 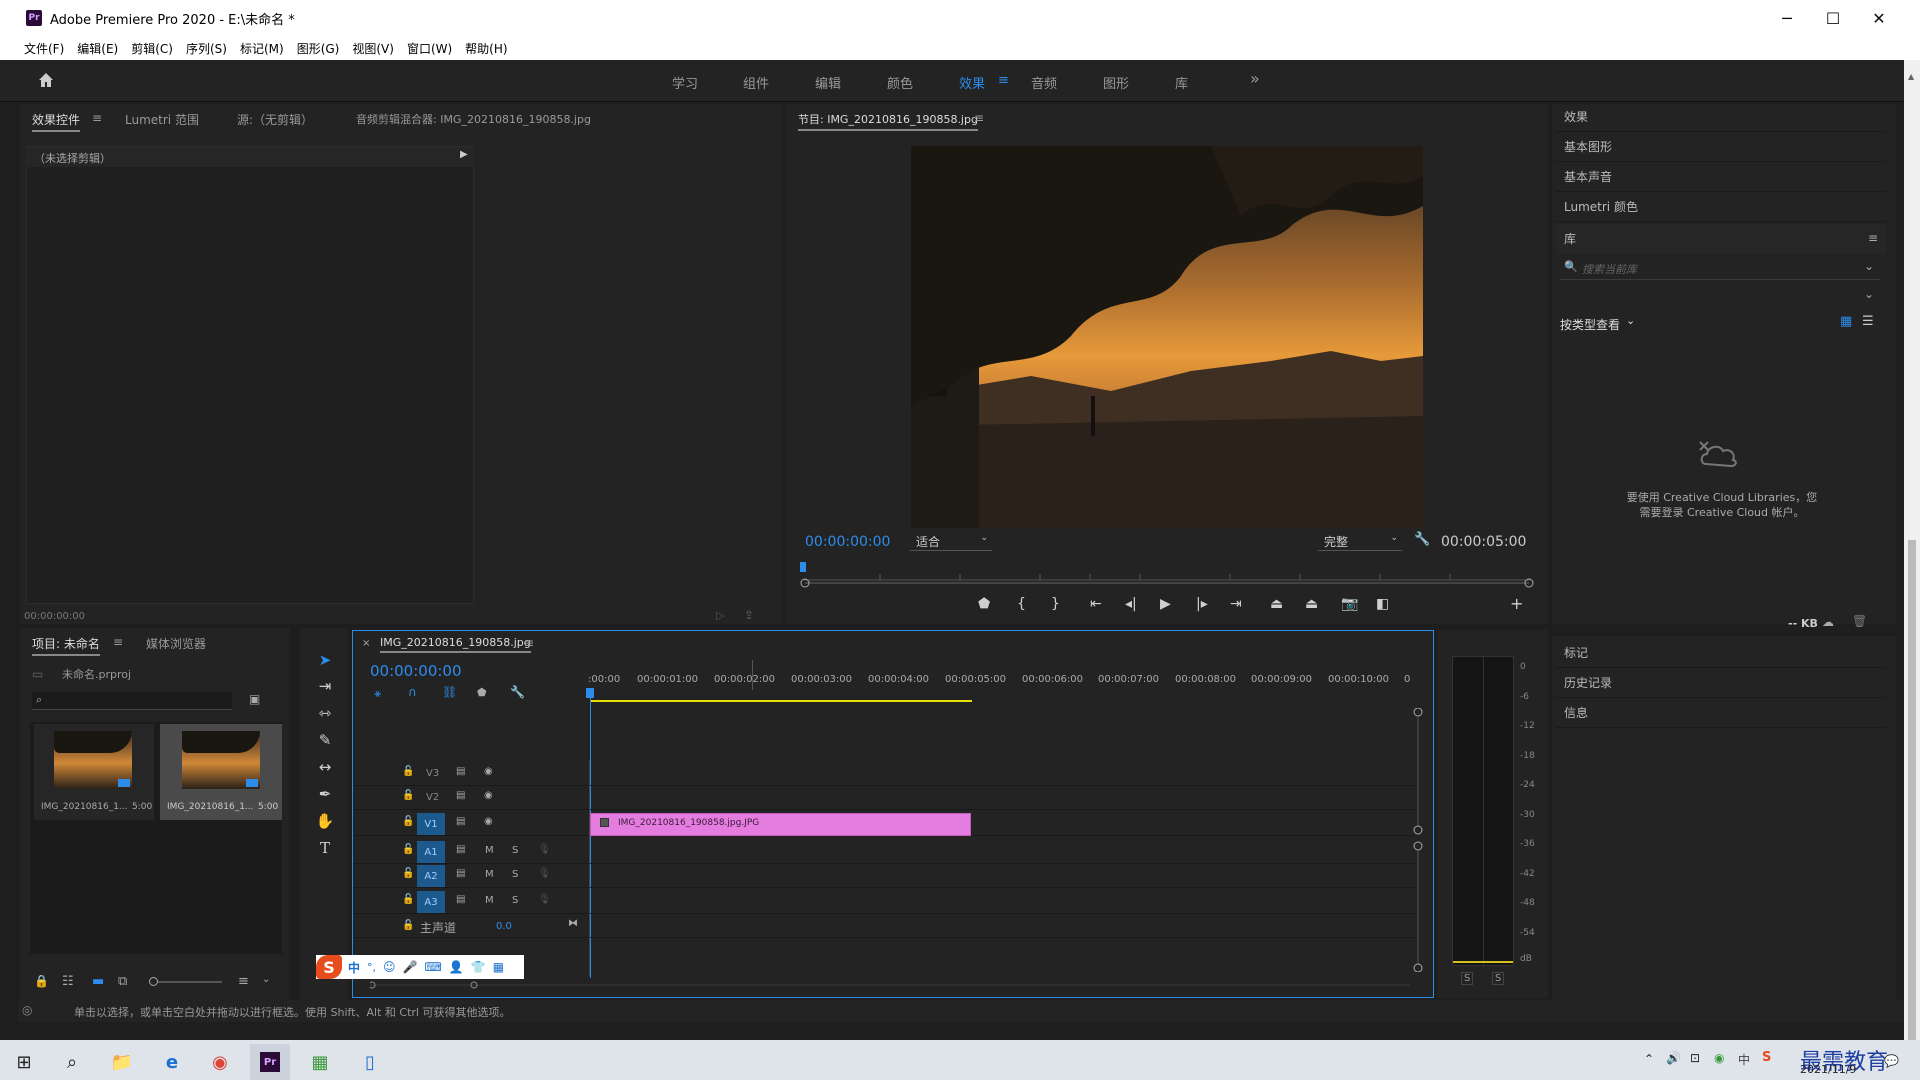 What do you see at coordinates (498, 967) in the screenshot?
I see `ime-toolbox-icon: ▦` at bounding box center [498, 967].